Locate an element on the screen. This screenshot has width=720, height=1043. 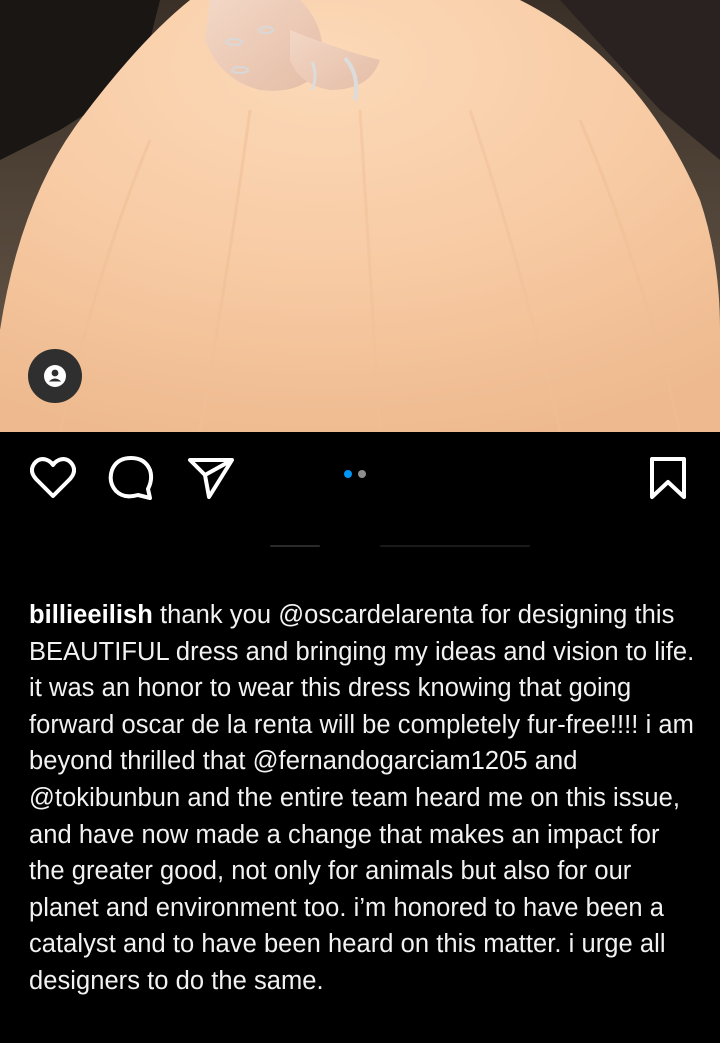
carousel-indicator is located at coordinates (355, 474).